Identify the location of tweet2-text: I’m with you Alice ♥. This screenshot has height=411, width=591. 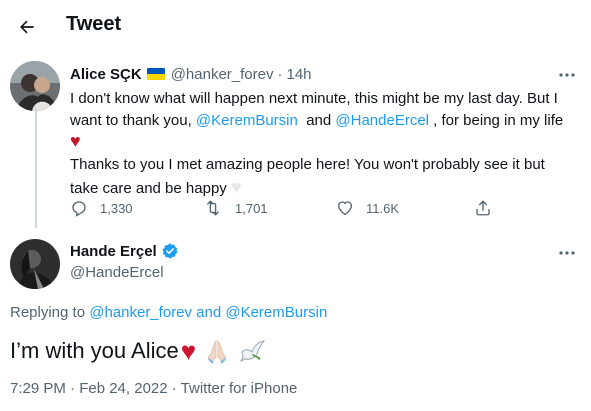
(138, 351).